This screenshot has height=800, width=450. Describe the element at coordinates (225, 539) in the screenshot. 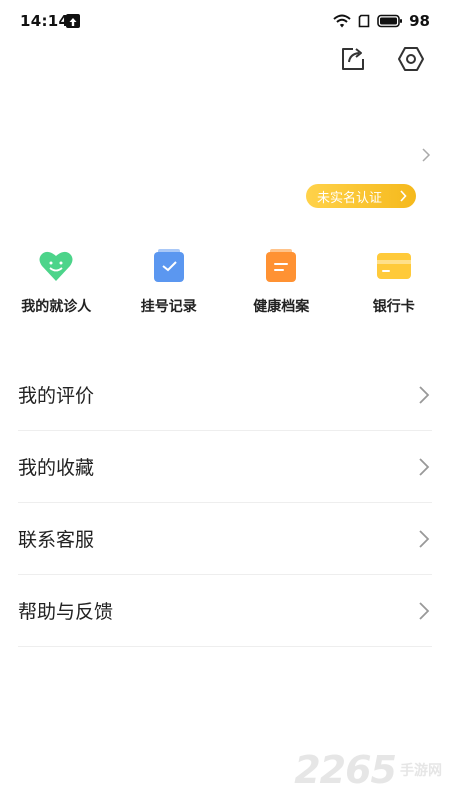

I see `menu-item-customer-service: 联系客服` at that location.